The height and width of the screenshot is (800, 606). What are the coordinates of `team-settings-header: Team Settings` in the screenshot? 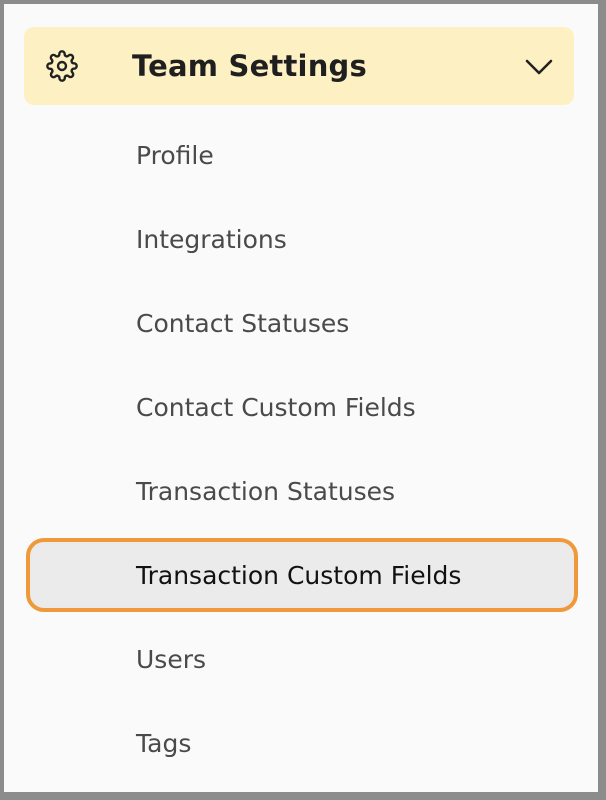 It's located at (299, 66).